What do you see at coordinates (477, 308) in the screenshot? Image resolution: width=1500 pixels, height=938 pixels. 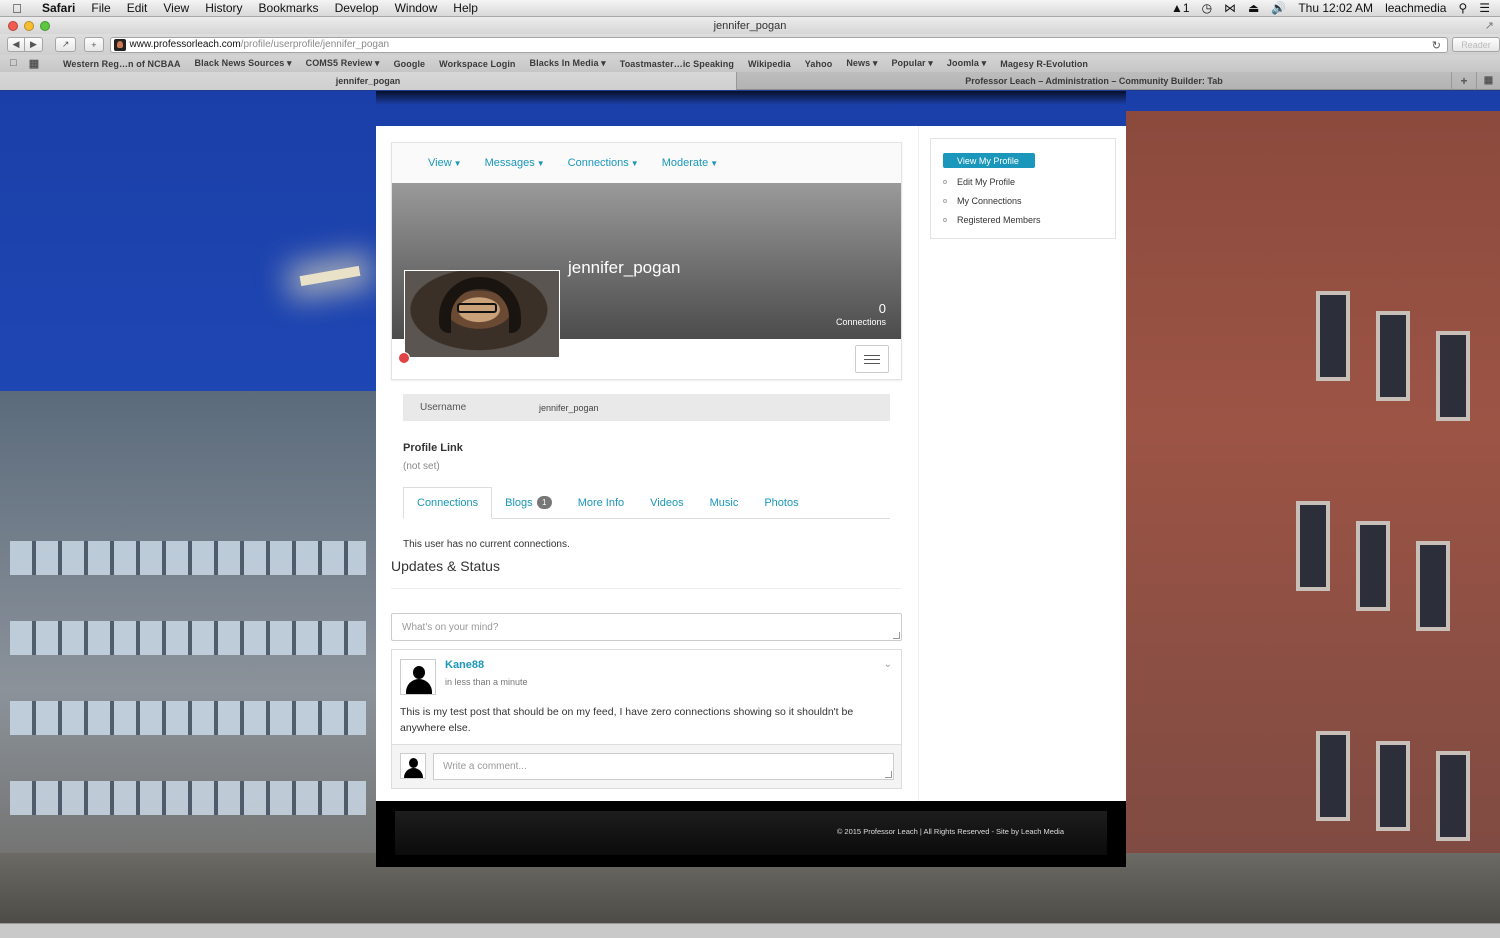 I see `avatar-glasses` at bounding box center [477, 308].